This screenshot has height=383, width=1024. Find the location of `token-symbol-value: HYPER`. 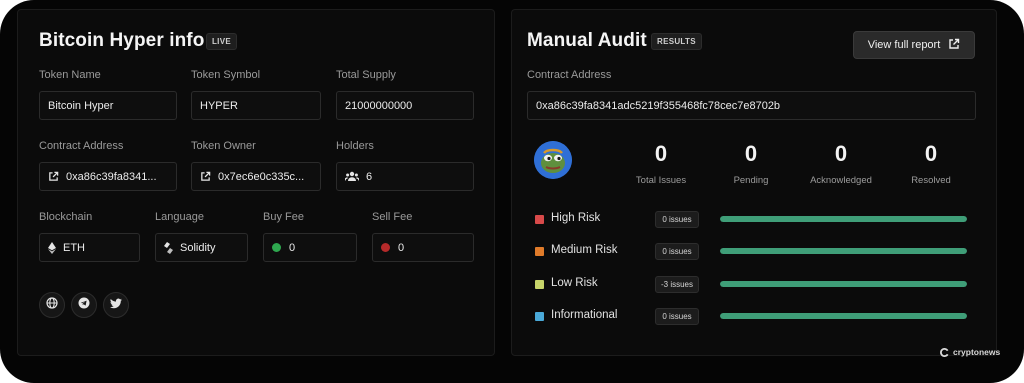

token-symbol-value: HYPER is located at coordinates (219, 105).